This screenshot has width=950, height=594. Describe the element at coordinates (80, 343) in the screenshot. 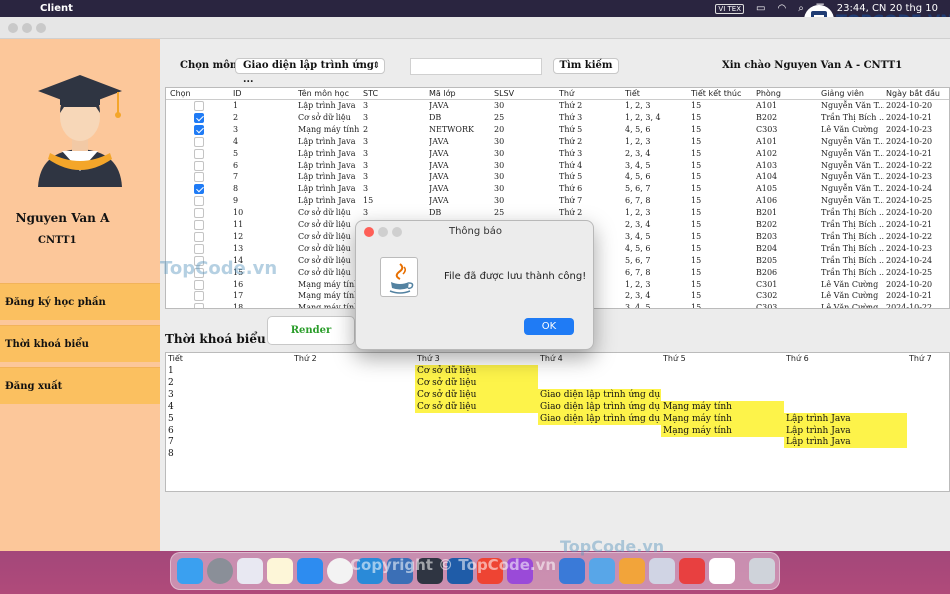

I see `sidebar-item-thoi-khoa-bieu: Thời khoá biểu` at that location.